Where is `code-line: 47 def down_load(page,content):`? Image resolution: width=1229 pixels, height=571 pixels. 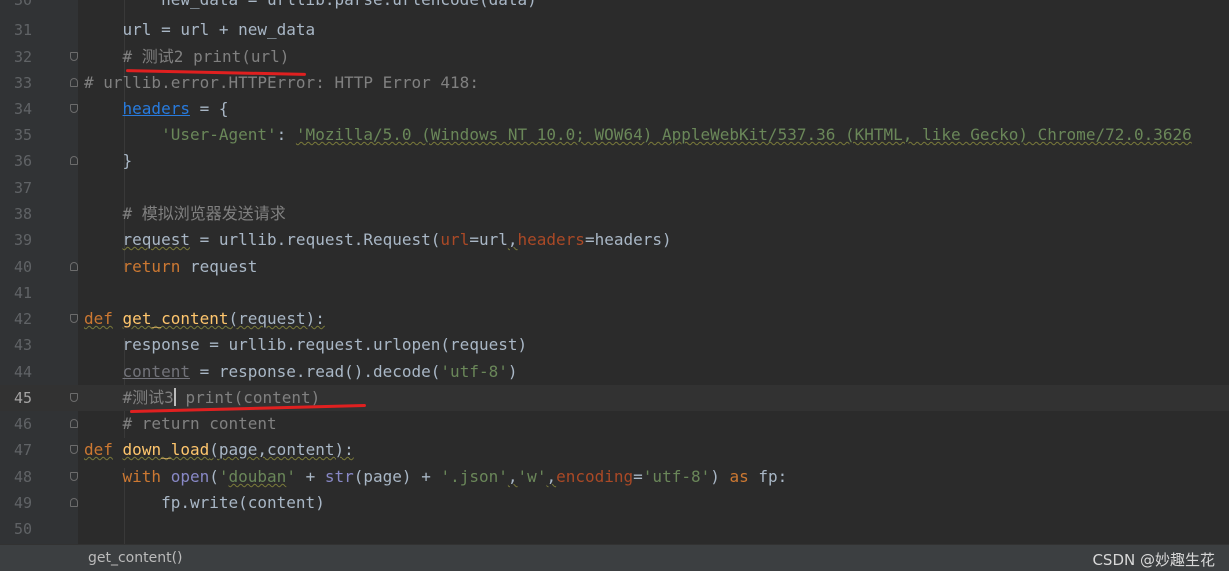
code-line: 47 def down_load(page,content): is located at coordinates (614, 450).